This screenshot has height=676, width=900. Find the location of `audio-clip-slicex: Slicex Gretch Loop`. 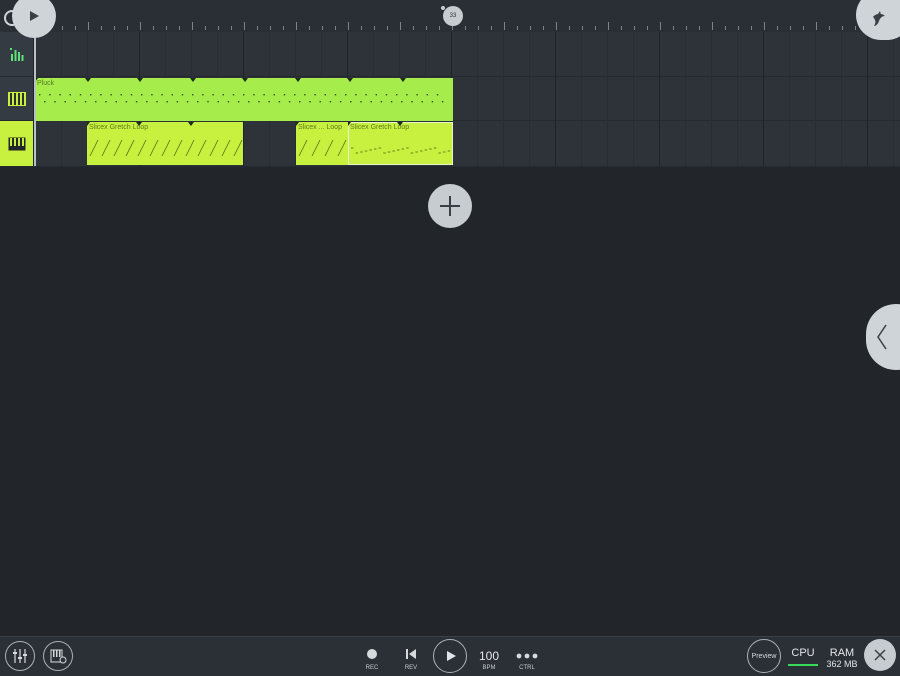

audio-clip-slicex: Slicex Gretch Loop is located at coordinates (165, 143).